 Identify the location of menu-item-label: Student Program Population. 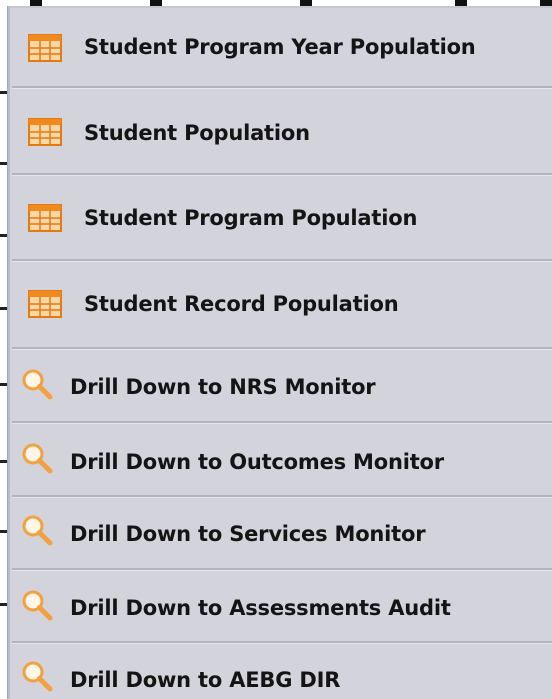
(251, 218).